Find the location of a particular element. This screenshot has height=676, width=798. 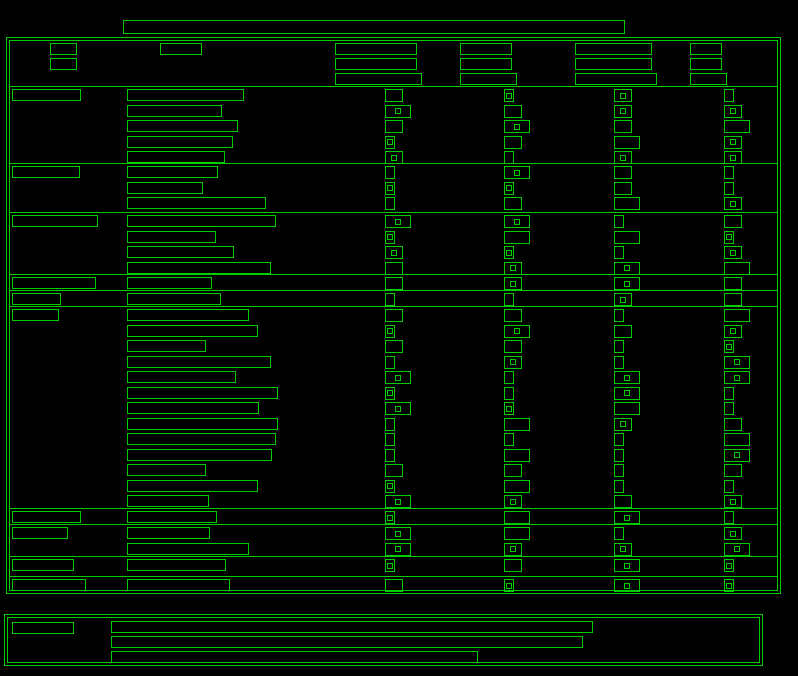

document-title is located at coordinates (374, 27).